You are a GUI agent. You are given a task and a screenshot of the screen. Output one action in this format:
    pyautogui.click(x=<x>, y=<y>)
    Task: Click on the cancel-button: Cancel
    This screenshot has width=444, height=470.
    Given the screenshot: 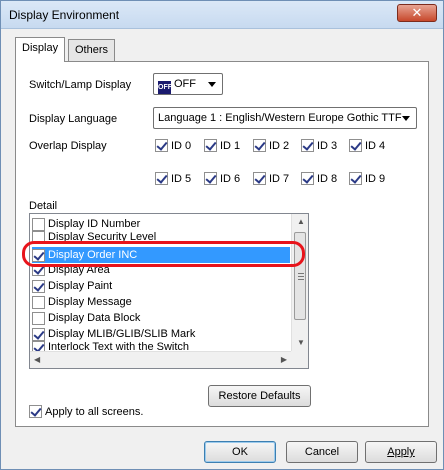 What is the action you would take?
    pyautogui.click(x=322, y=452)
    